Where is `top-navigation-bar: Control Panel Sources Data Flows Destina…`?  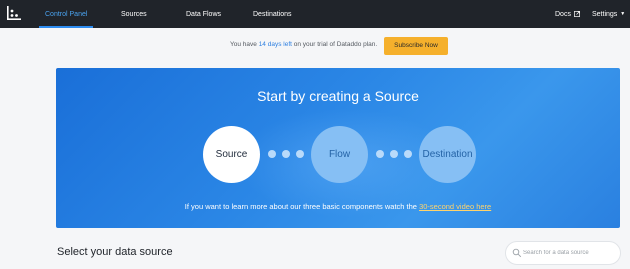 top-navigation-bar: Control Panel Sources Data Flows Destina… is located at coordinates (315, 14).